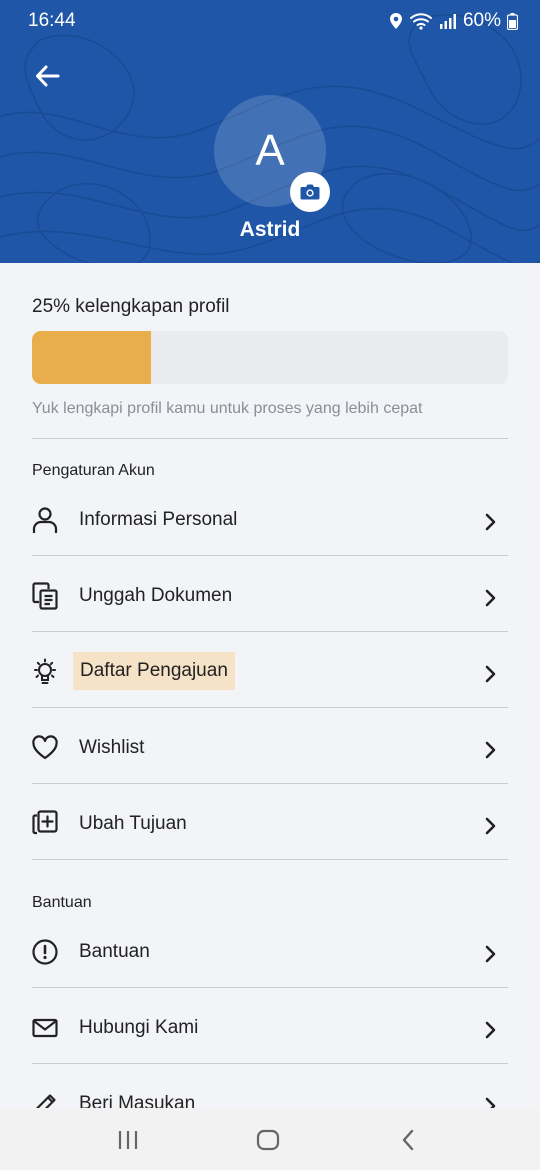 The height and width of the screenshot is (1170, 540). I want to click on menu-item-label: Wishlist, so click(112, 747).